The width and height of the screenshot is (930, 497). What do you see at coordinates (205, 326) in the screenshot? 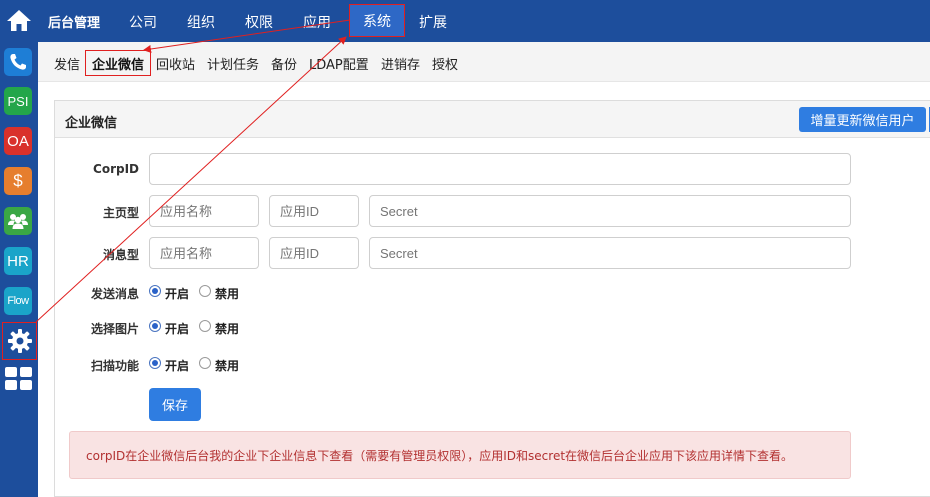
I see `select-image-off-radio` at bounding box center [205, 326].